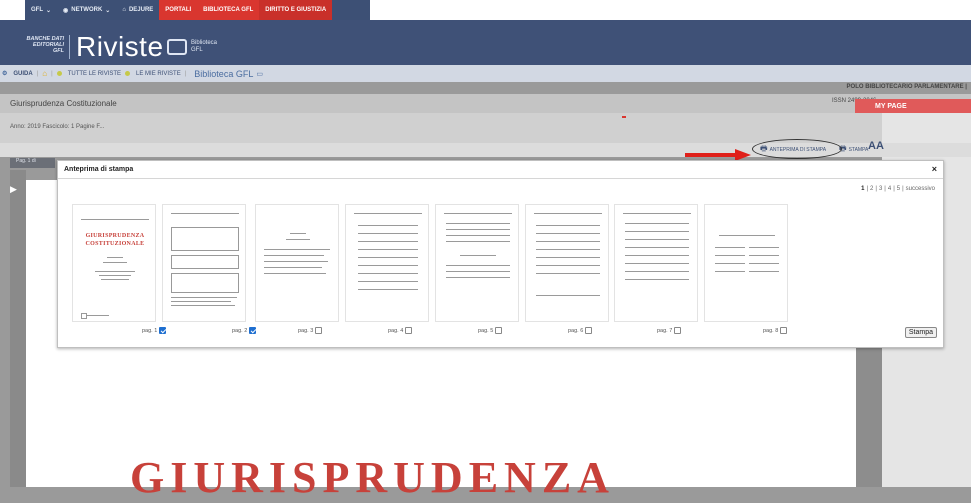 The height and width of the screenshot is (503, 971). I want to click on nav-biblioteca-gfl: BIBLIOTECA GFL, so click(228, 10).